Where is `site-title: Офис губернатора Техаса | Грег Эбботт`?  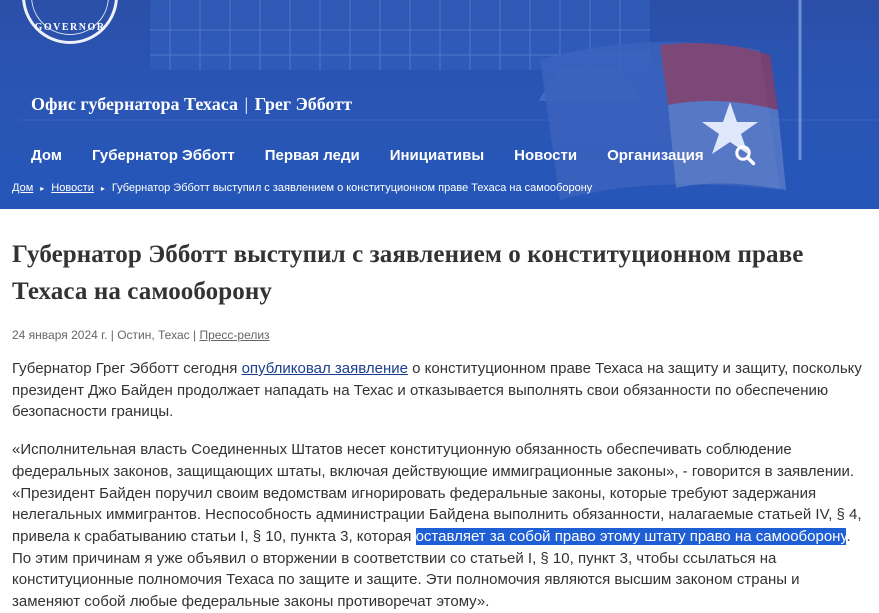
site-title: Офис губернатора Техаса | Грег Эбботт is located at coordinates (191, 104).